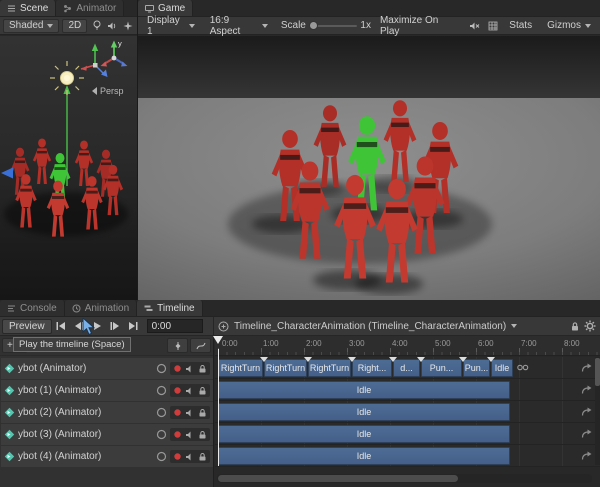  I want to click on clip-label: RightTurn, so click(285, 368).